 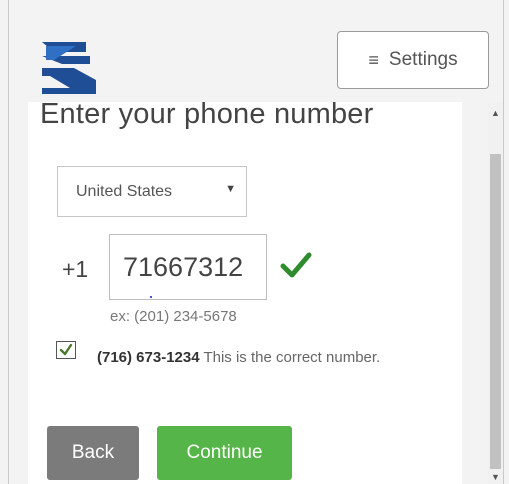 I want to click on continue-button: Continue, so click(x=224, y=453).